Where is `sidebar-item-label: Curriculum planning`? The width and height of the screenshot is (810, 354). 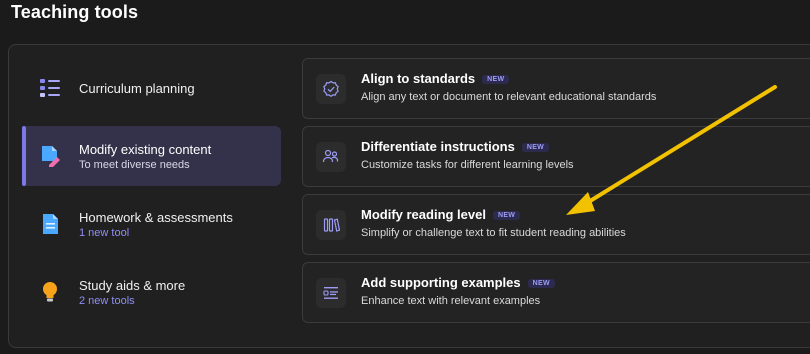 sidebar-item-label: Curriculum planning is located at coordinates (137, 88).